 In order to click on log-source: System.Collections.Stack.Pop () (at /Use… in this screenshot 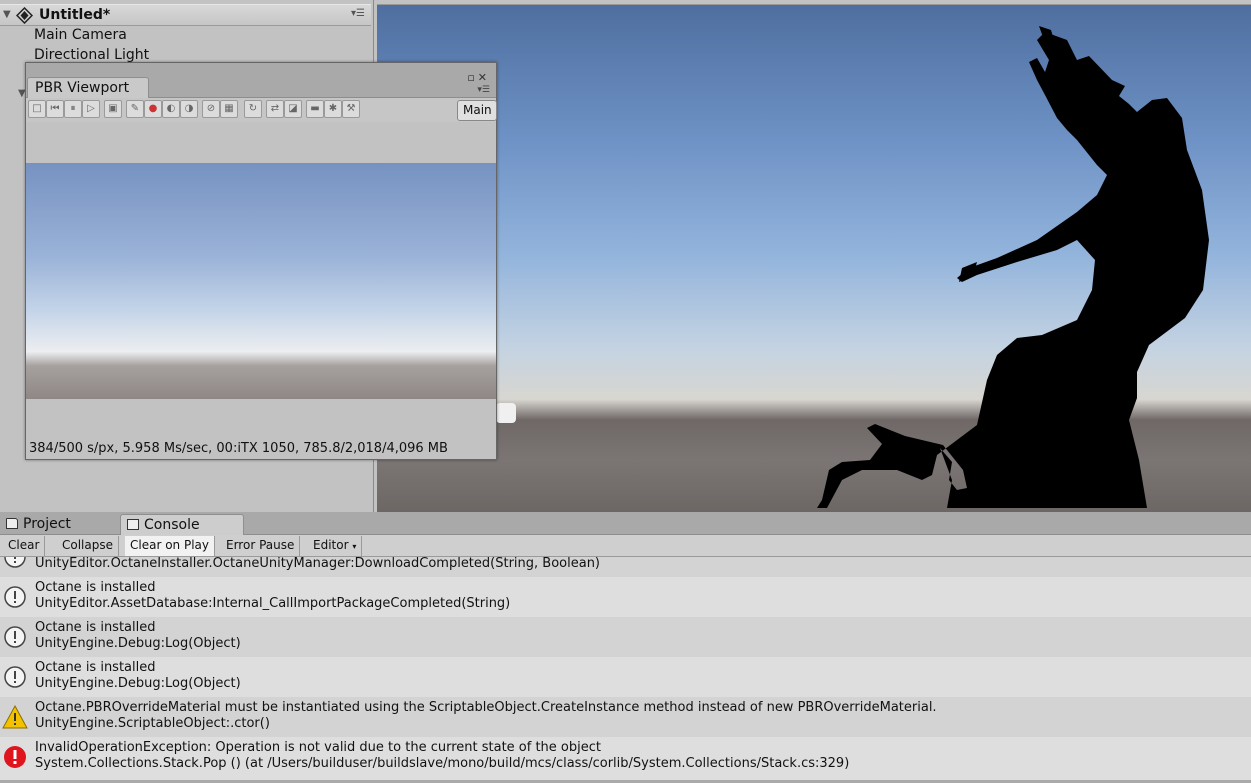, I will do `click(442, 763)`.